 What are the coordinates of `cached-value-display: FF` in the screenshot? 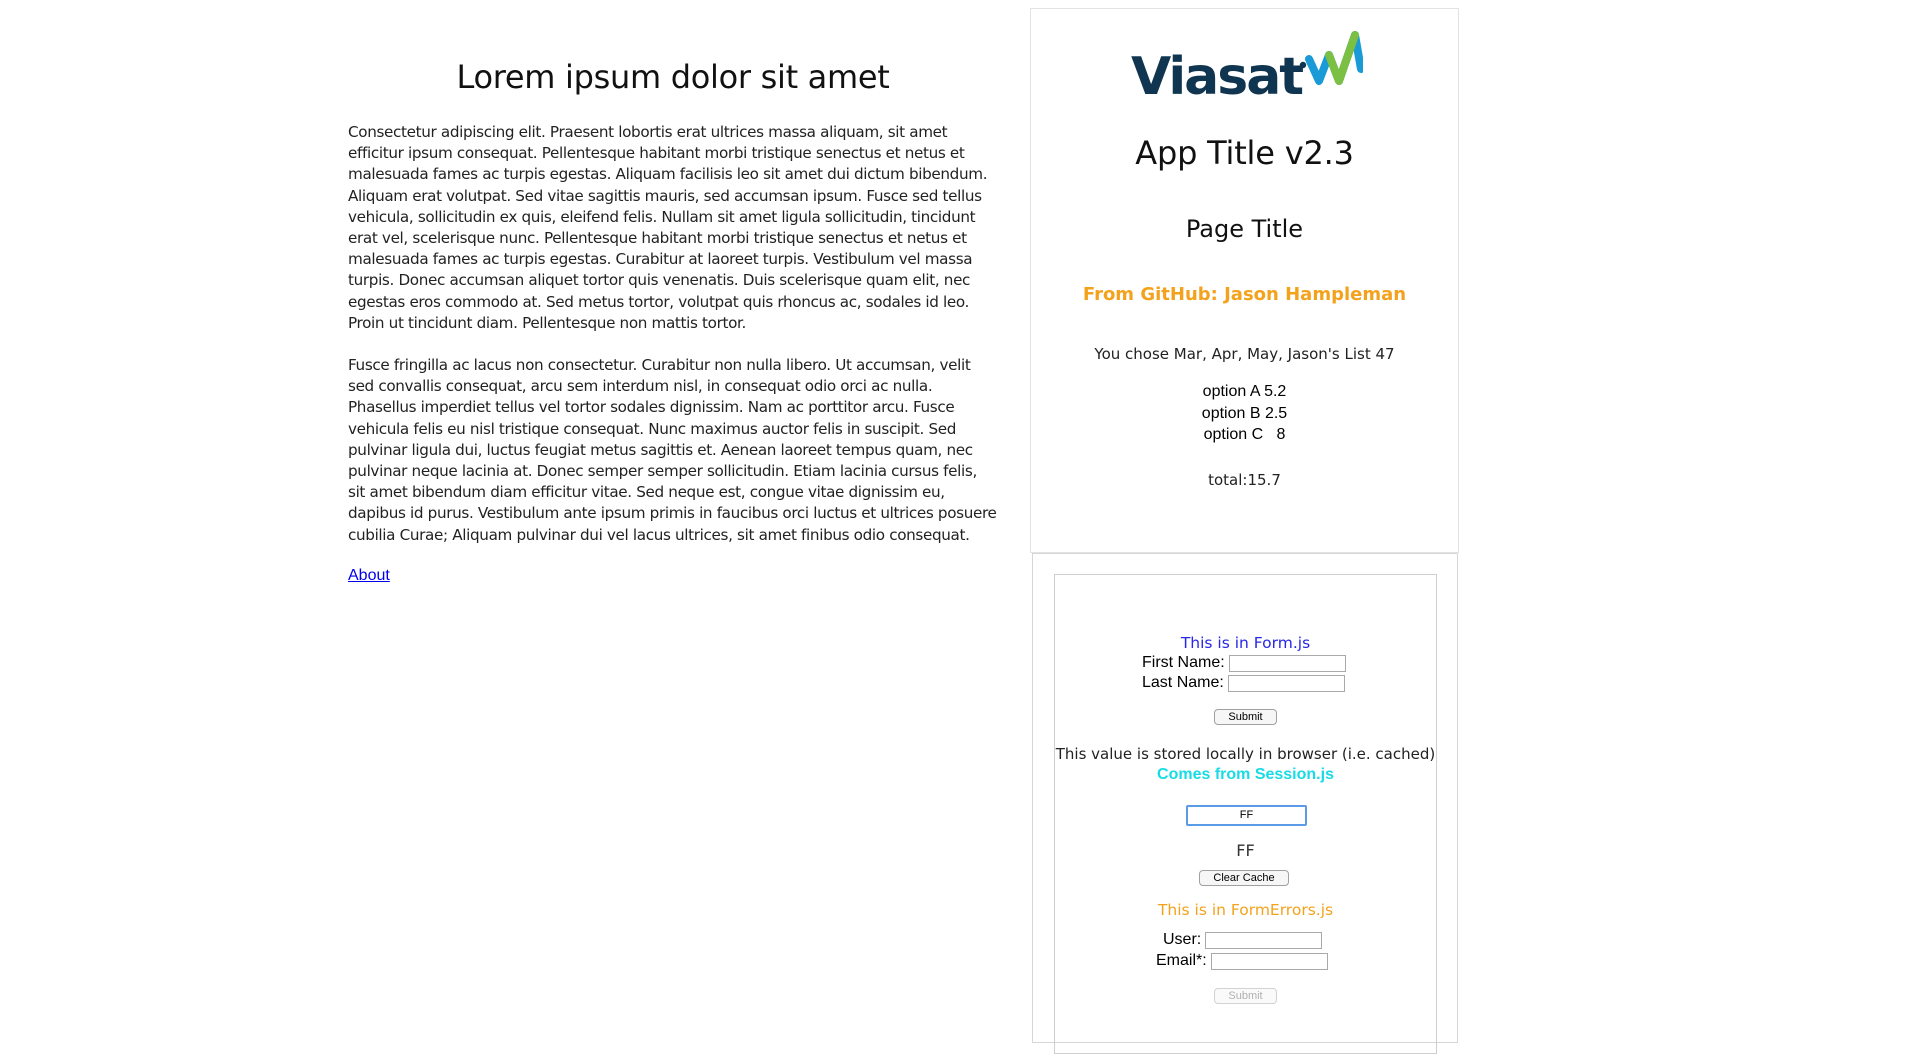 It's located at (1245, 850).